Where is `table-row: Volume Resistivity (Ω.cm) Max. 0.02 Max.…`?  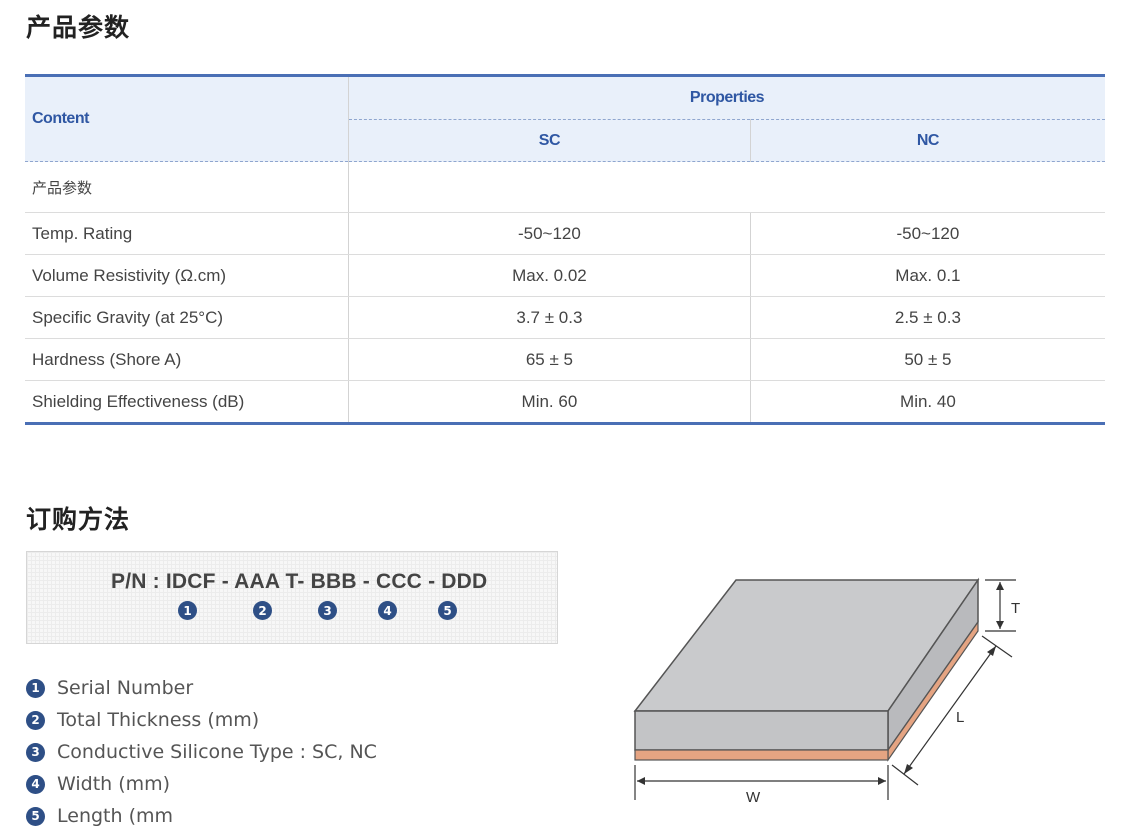 table-row: Volume Resistivity (Ω.cm) Max. 0.02 Max.… is located at coordinates (565, 275).